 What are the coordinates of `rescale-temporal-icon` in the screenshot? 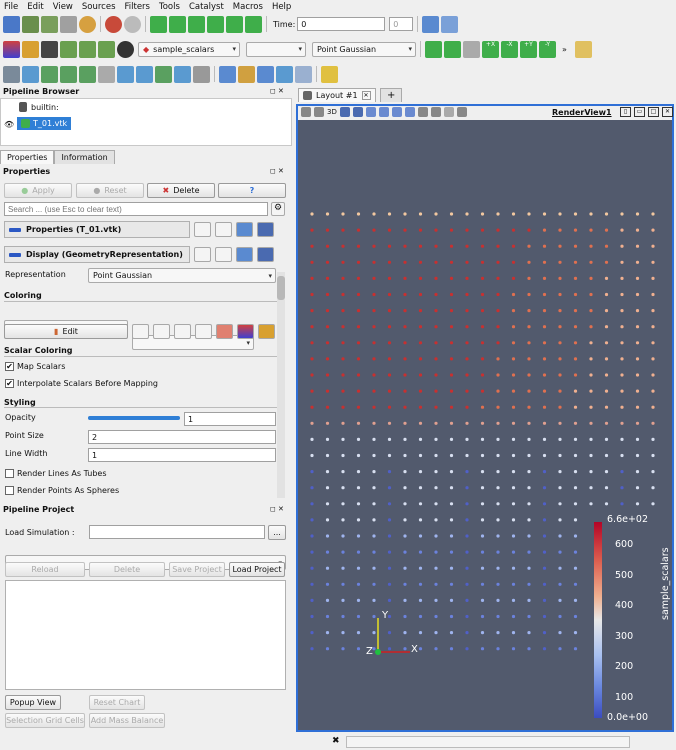 It's located at (106, 49).